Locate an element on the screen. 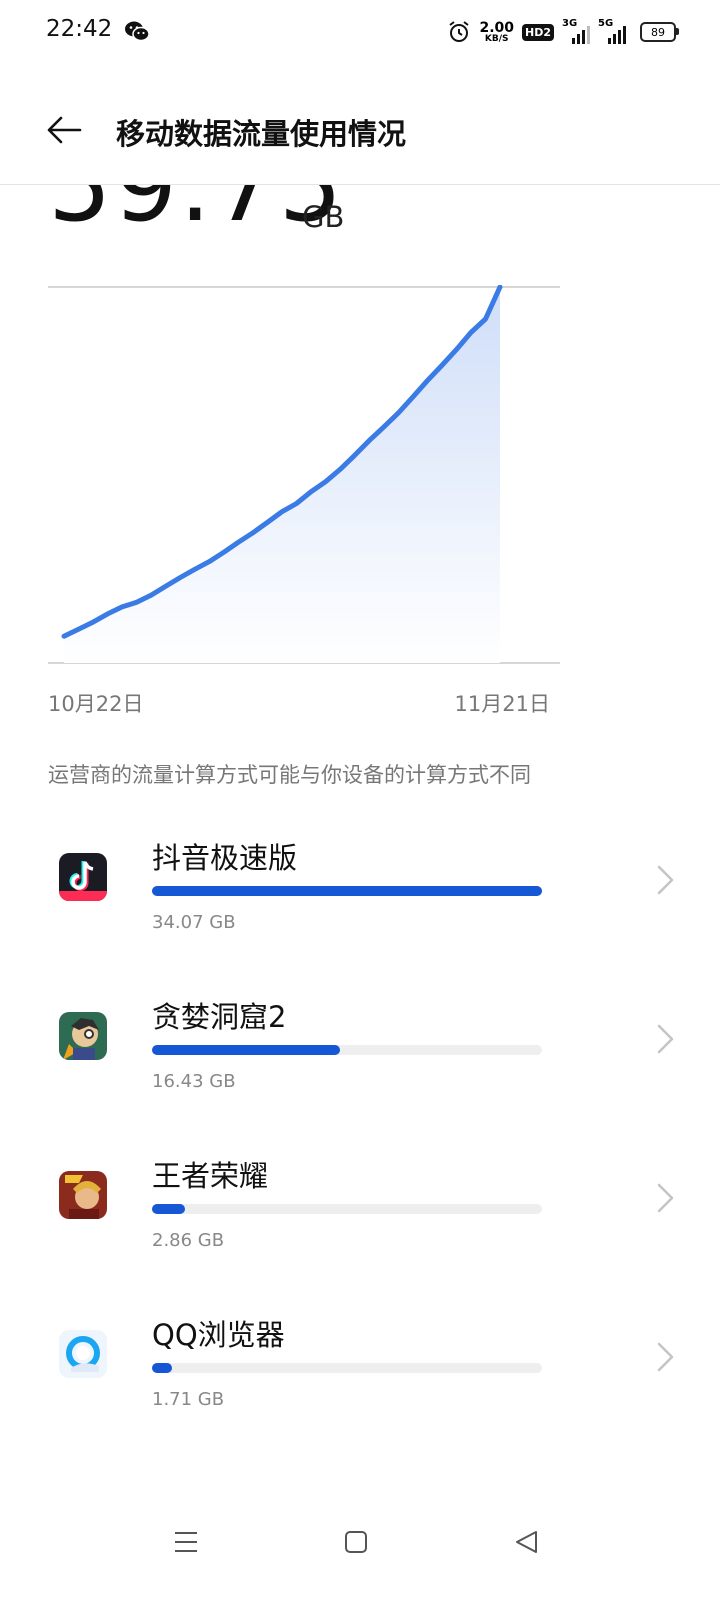 The image size is (720, 1600). signal-icon: 3G is located at coordinates (576, 31).